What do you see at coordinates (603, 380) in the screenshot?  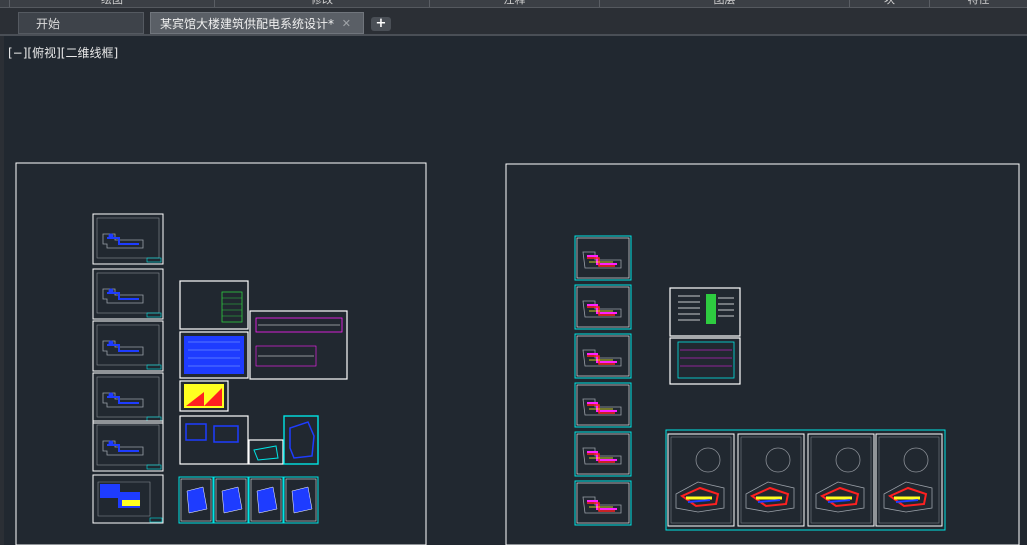 I see `floor-plan-column-right` at bounding box center [603, 380].